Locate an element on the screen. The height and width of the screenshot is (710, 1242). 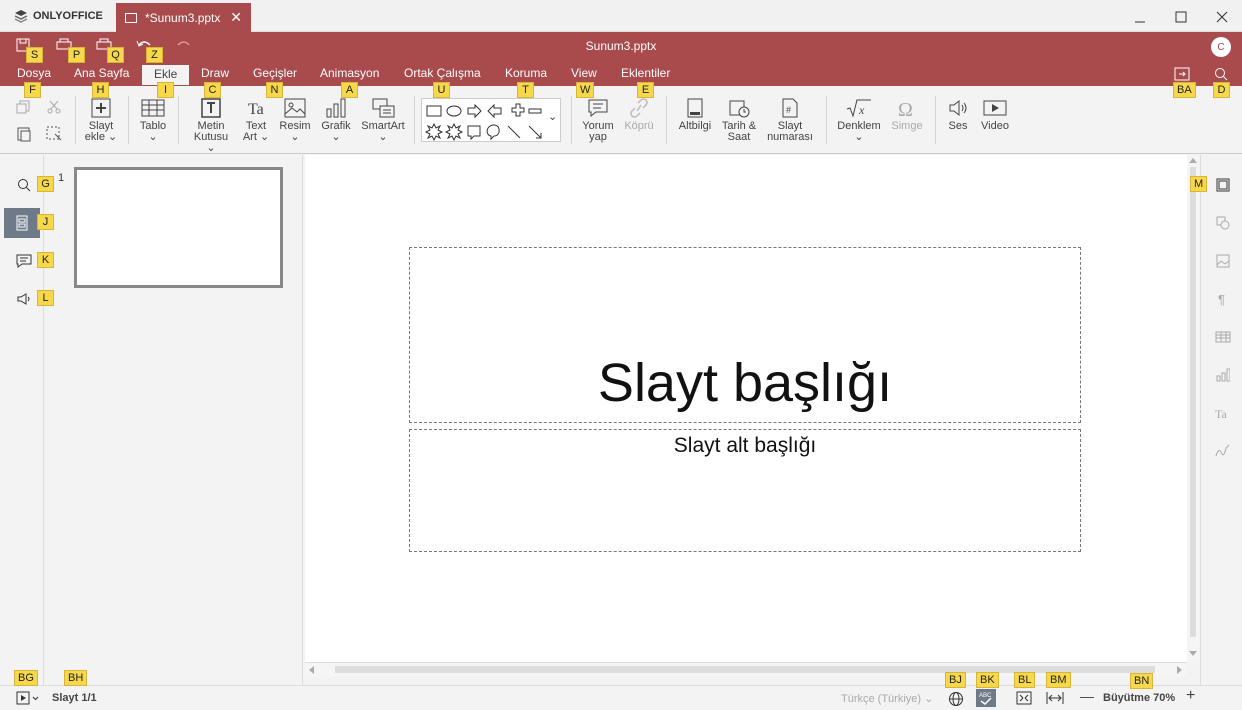
vertical-scrollbar is located at coordinates (1193, 408).